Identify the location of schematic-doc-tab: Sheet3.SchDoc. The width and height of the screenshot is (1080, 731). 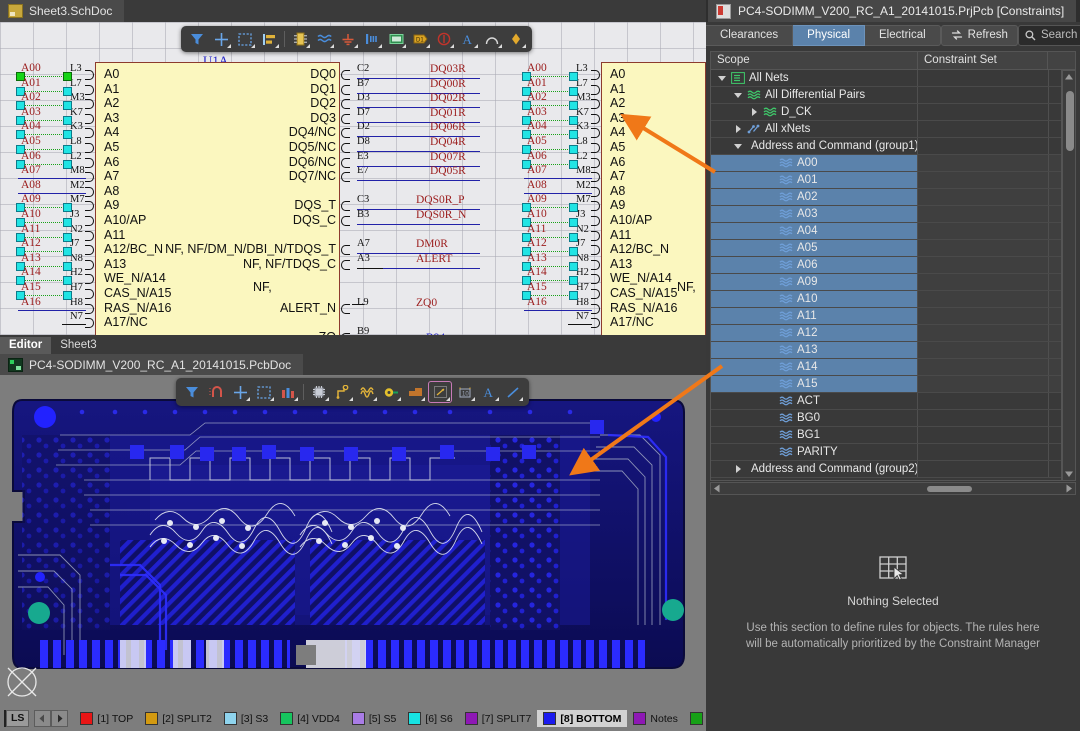
(62, 11).